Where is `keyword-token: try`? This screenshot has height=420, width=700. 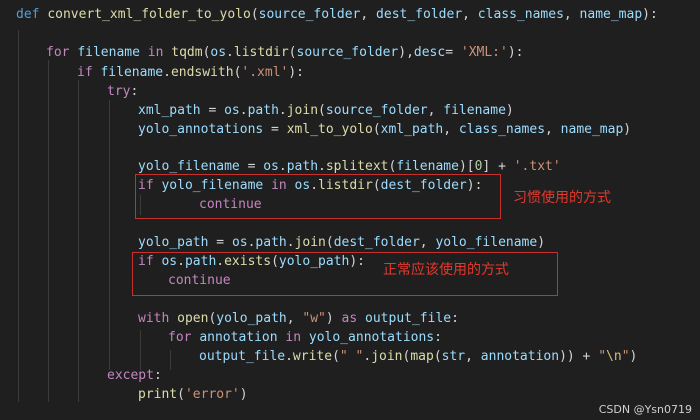
keyword-token: try is located at coordinates (119, 91).